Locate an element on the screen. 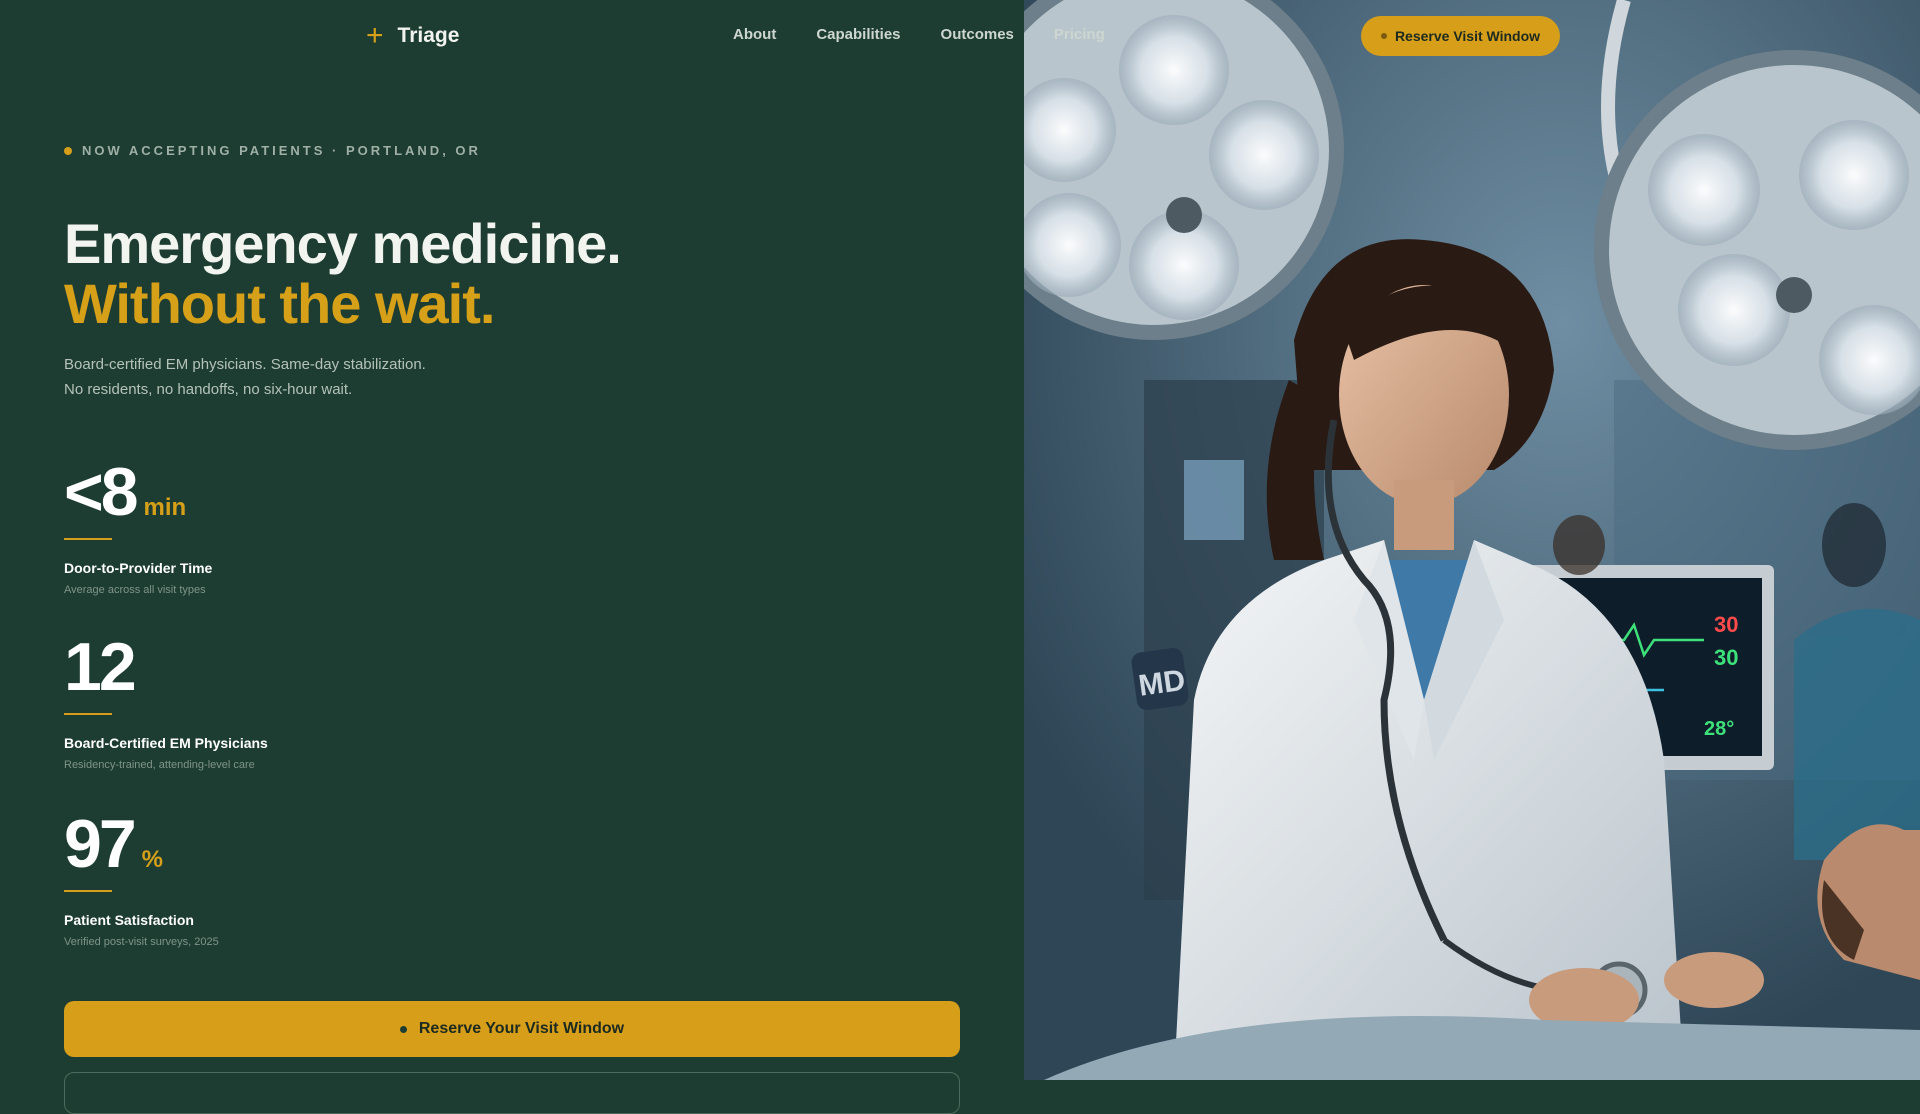 The image size is (1920, 1114). reserve-your-visit-button: Reserve Your Visit Window is located at coordinates (512, 1029).